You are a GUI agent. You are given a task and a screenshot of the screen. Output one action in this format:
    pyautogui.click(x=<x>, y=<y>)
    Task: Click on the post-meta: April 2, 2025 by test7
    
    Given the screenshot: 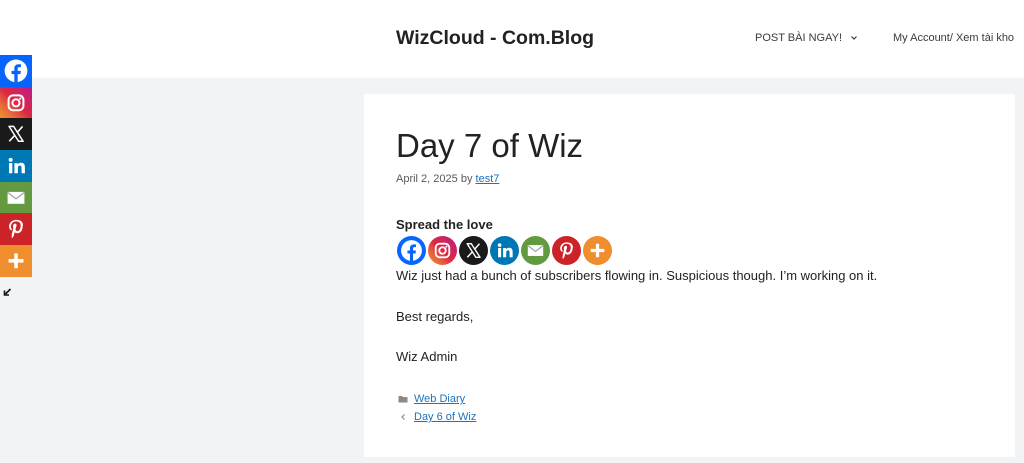 What is the action you would take?
    pyautogui.click(x=447, y=179)
    